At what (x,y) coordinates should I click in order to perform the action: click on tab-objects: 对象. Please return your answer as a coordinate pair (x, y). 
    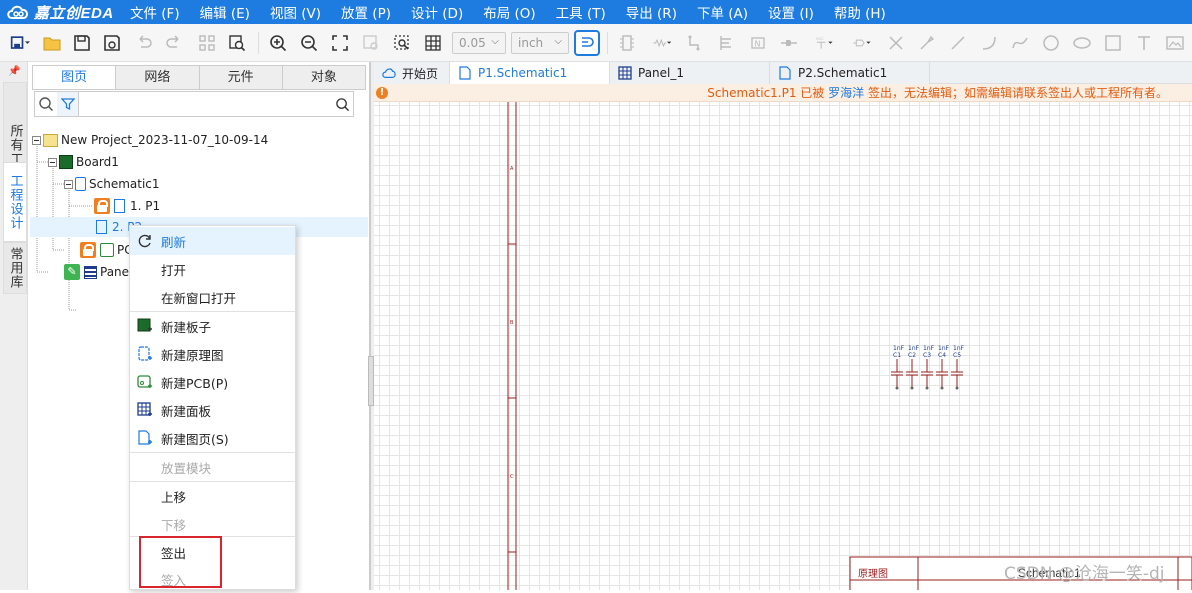
    Looking at the image, I should click on (324, 77).